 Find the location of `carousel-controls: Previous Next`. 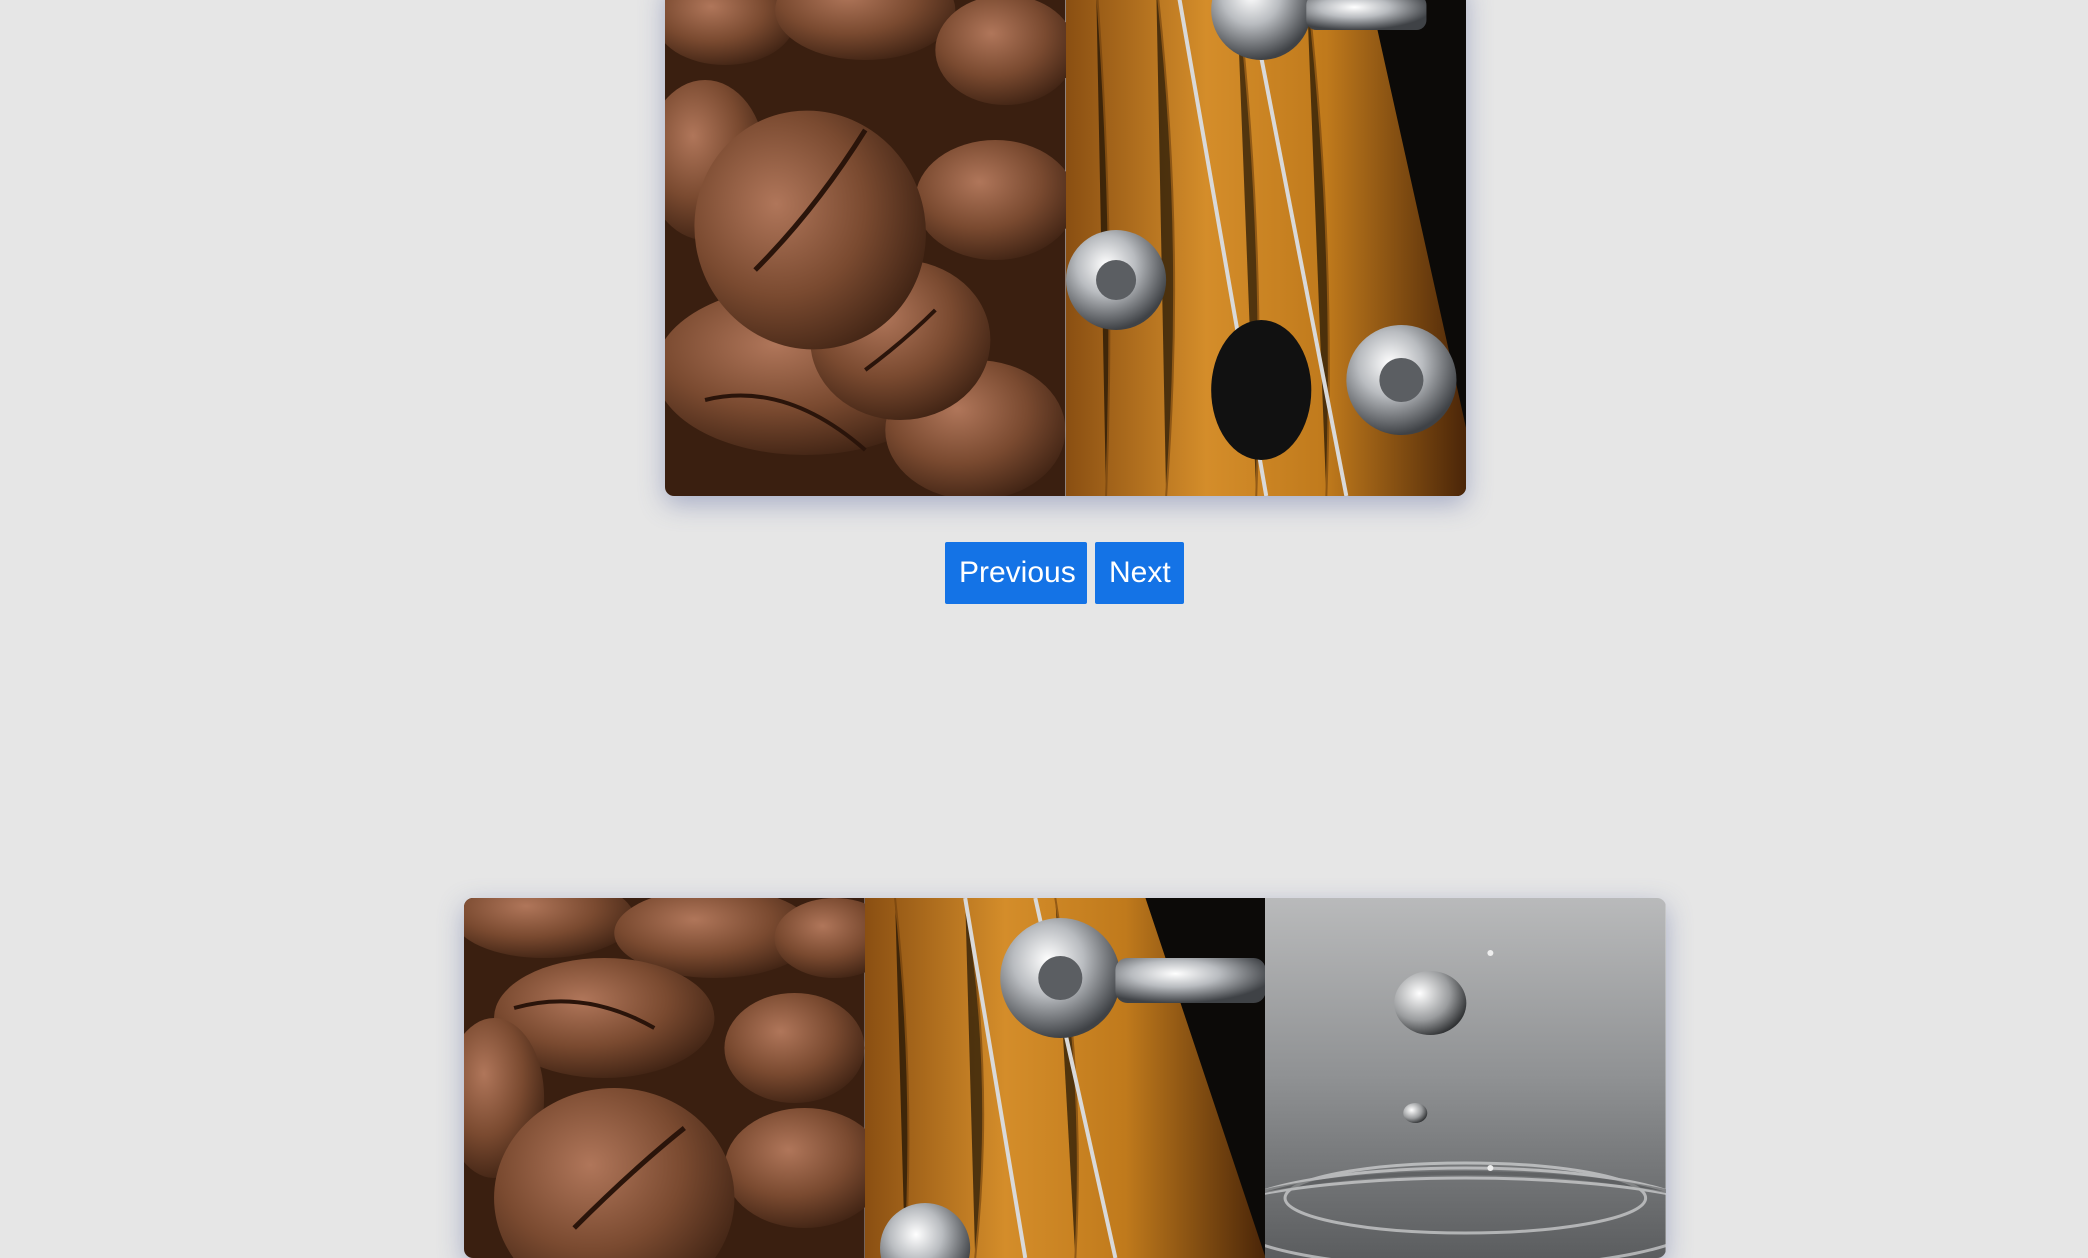

carousel-controls: Previous Next is located at coordinates (1064, 573).